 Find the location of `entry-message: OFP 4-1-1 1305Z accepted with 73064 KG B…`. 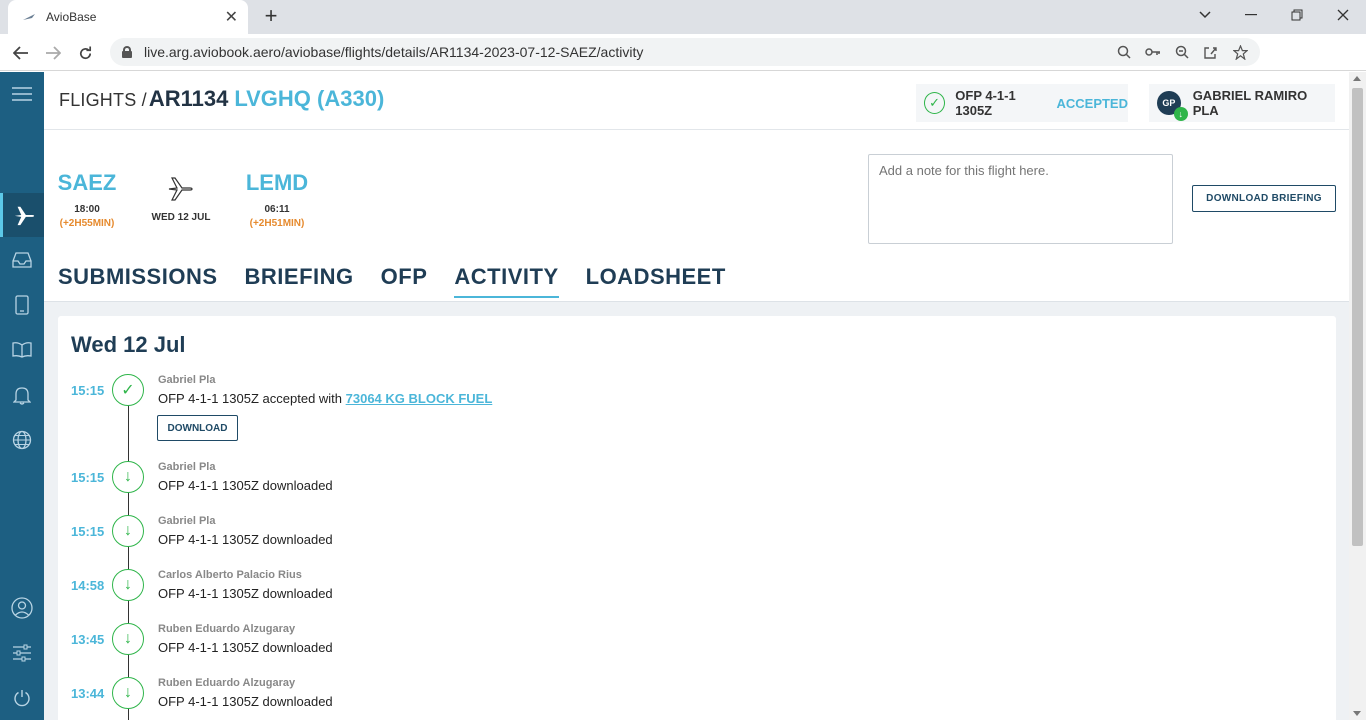

entry-message: OFP 4-1-1 1305Z accepted with 73064 KG B… is located at coordinates (325, 398).